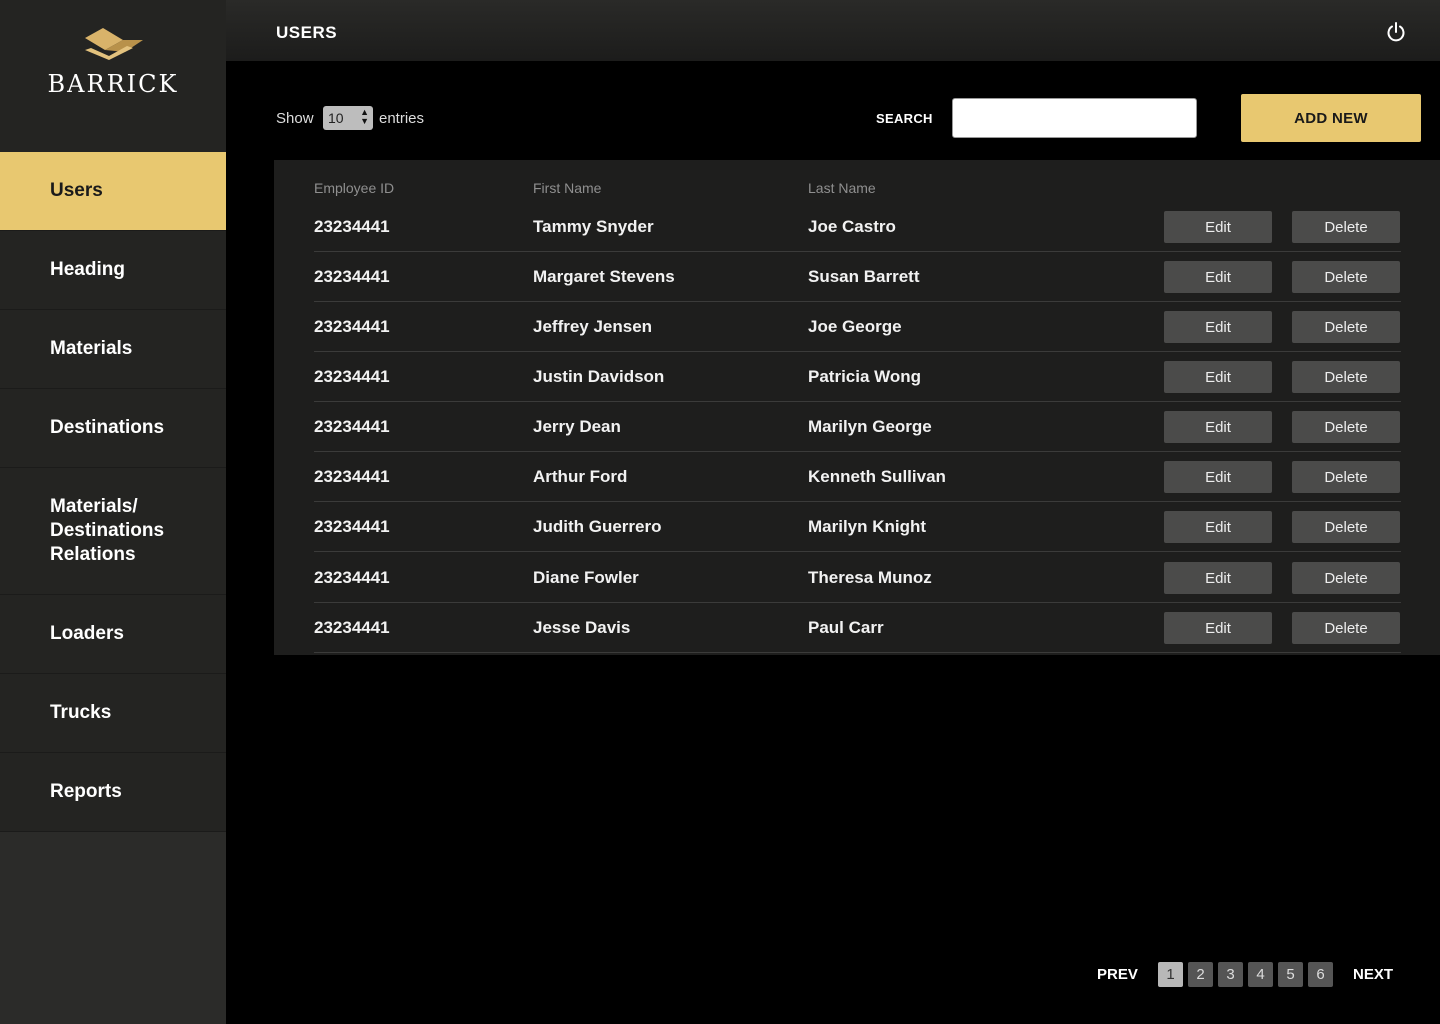 The image size is (1440, 1024). What do you see at coordinates (1320, 974) in the screenshot?
I see `page-button-6: 6` at bounding box center [1320, 974].